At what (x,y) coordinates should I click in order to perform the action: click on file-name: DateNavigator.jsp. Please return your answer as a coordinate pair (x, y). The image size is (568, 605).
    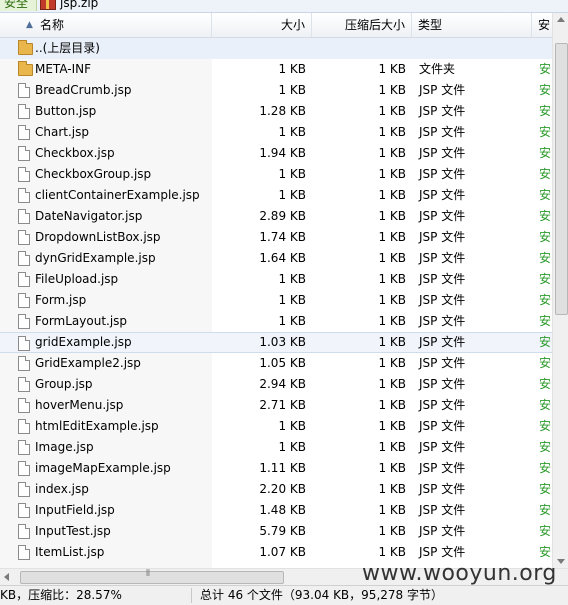
    Looking at the image, I should click on (89, 216).